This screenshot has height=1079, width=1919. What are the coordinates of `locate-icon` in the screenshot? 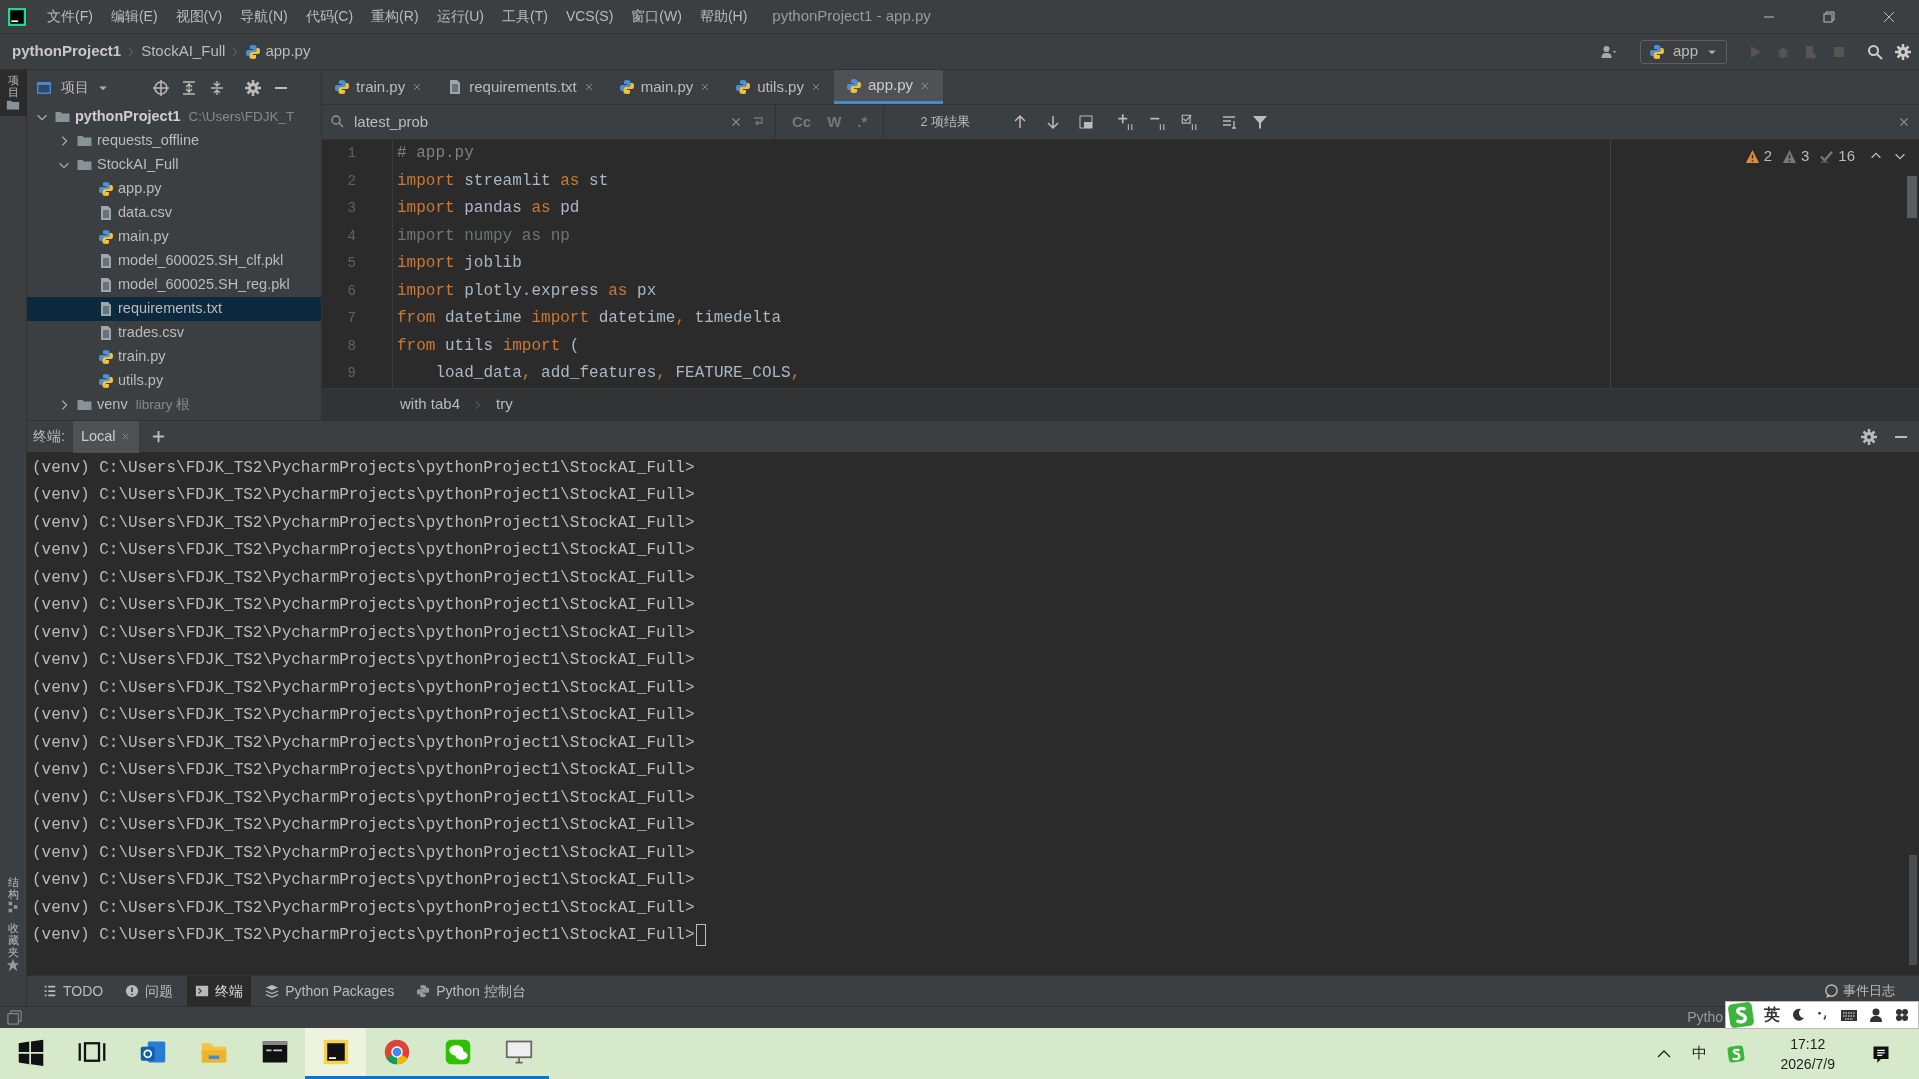 It's located at (161, 87).